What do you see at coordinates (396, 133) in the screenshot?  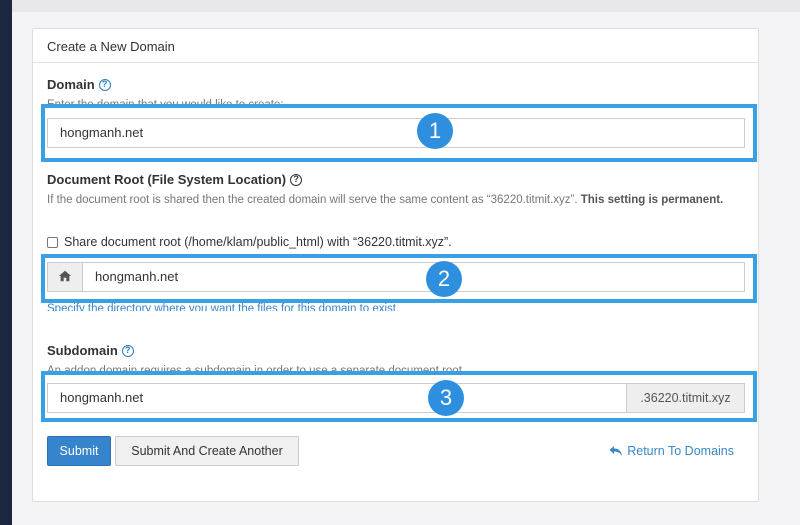 I see `domain-input: hongmanh.net` at bounding box center [396, 133].